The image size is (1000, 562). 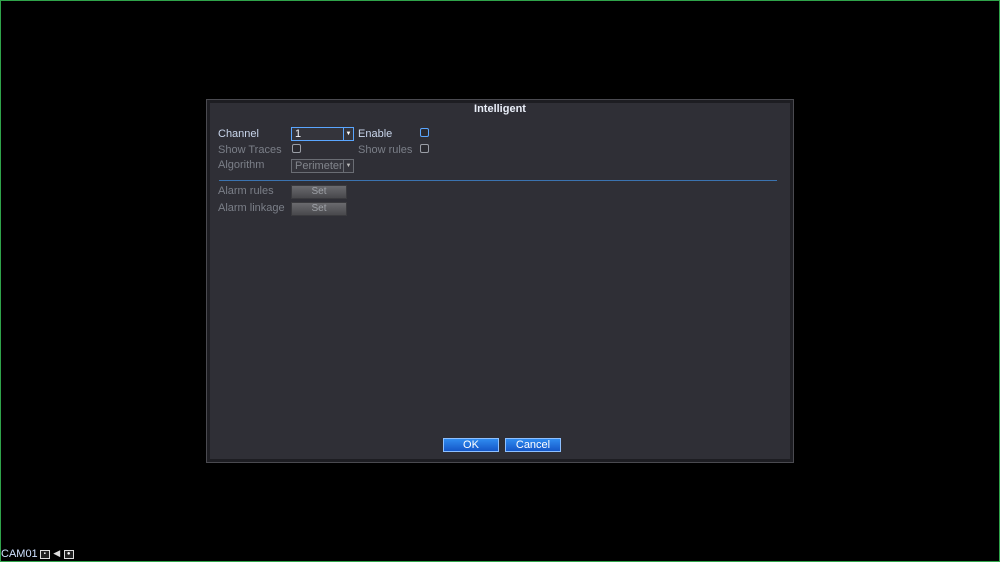 What do you see at coordinates (241, 165) in the screenshot?
I see `algorithm-label: Algorithm` at bounding box center [241, 165].